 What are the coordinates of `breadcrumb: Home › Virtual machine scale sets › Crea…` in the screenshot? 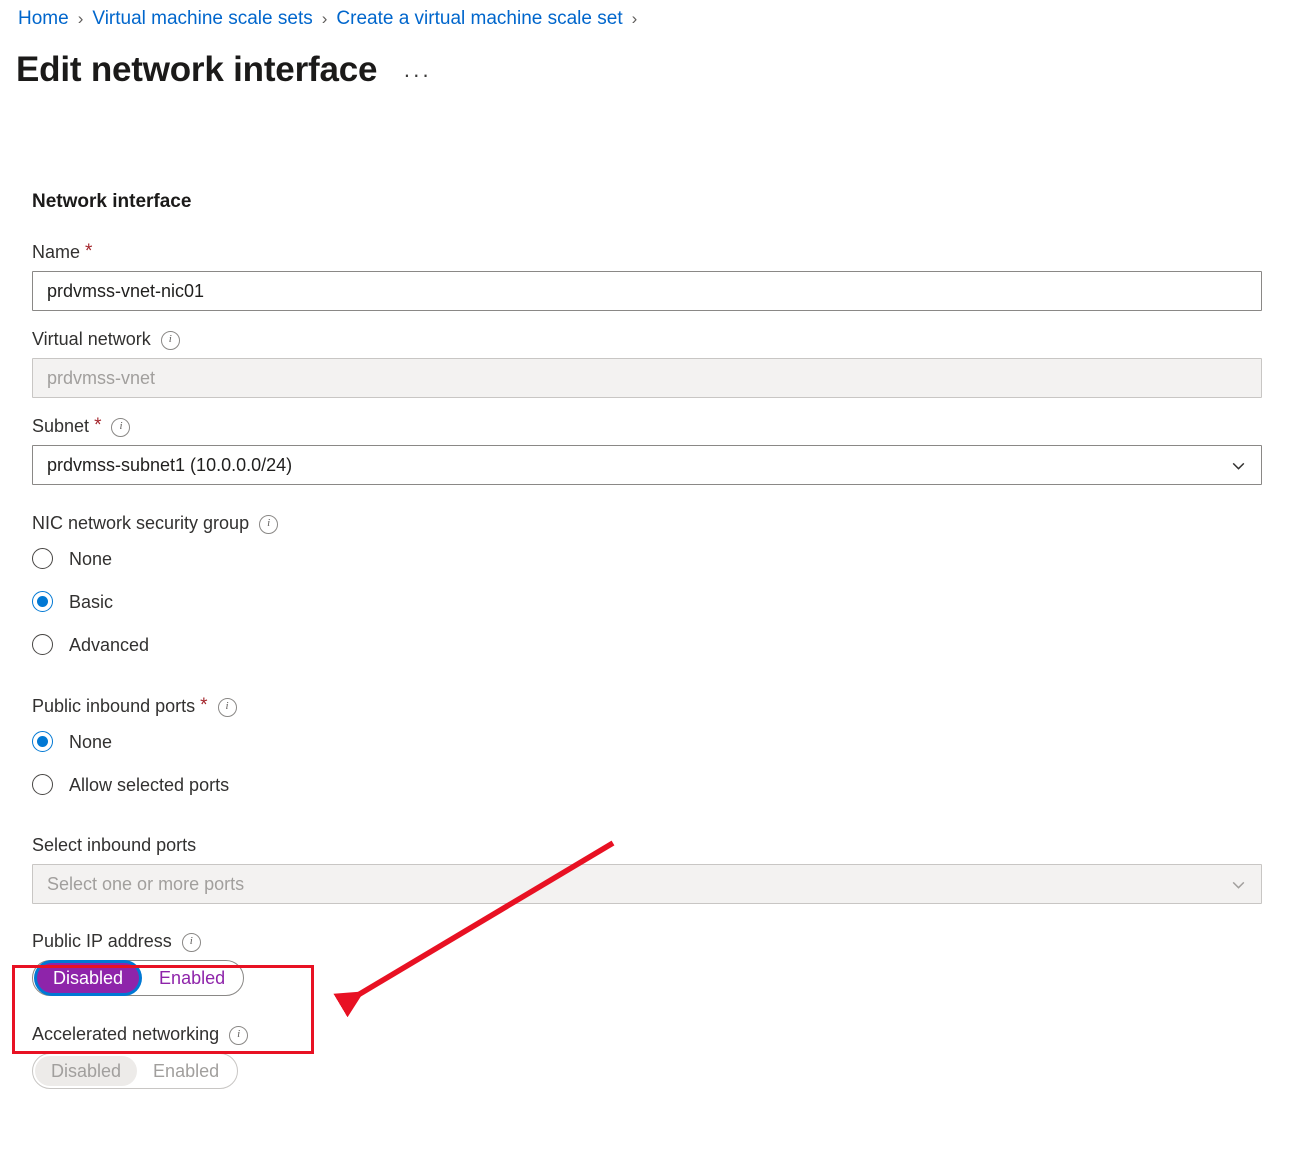 It's located at (332, 19).